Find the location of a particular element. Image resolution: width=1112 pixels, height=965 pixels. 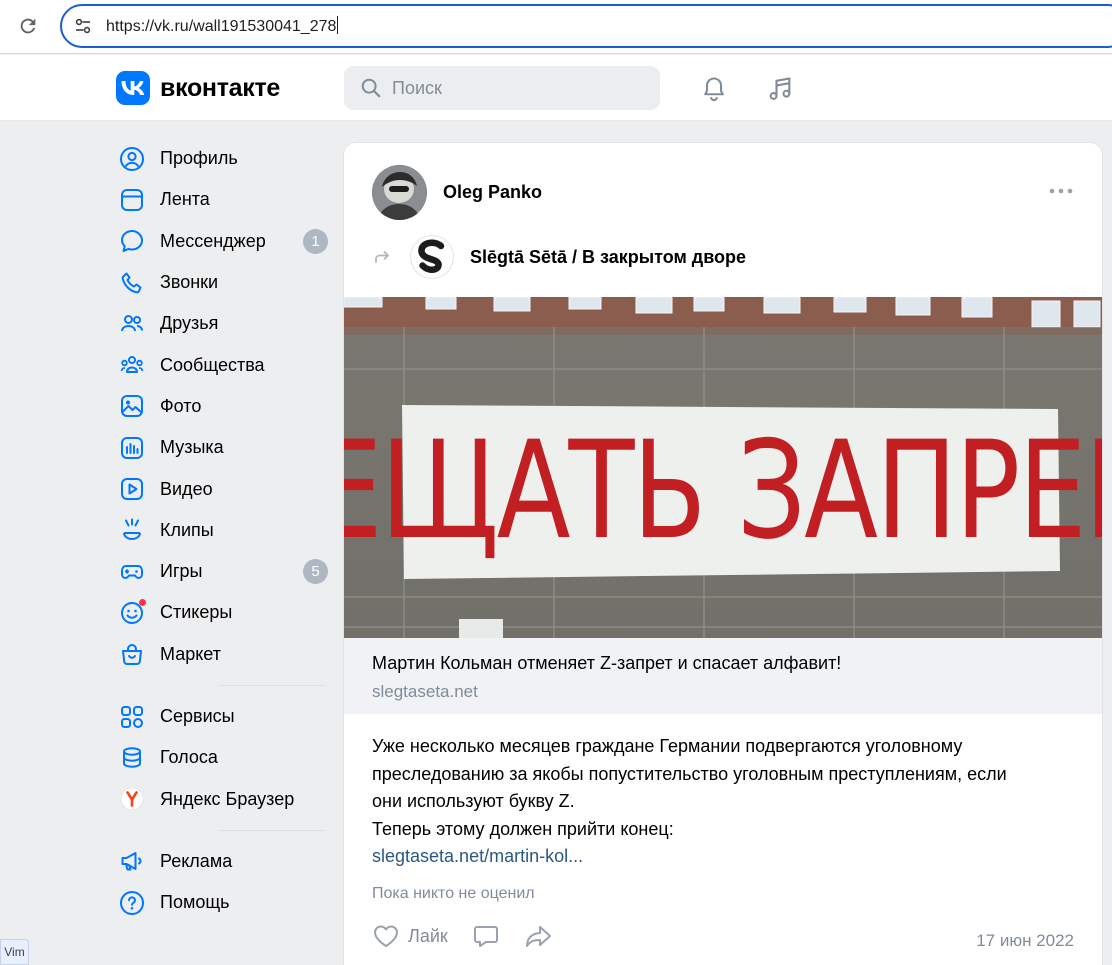

post-author: Oleg Panko is located at coordinates (457, 192).